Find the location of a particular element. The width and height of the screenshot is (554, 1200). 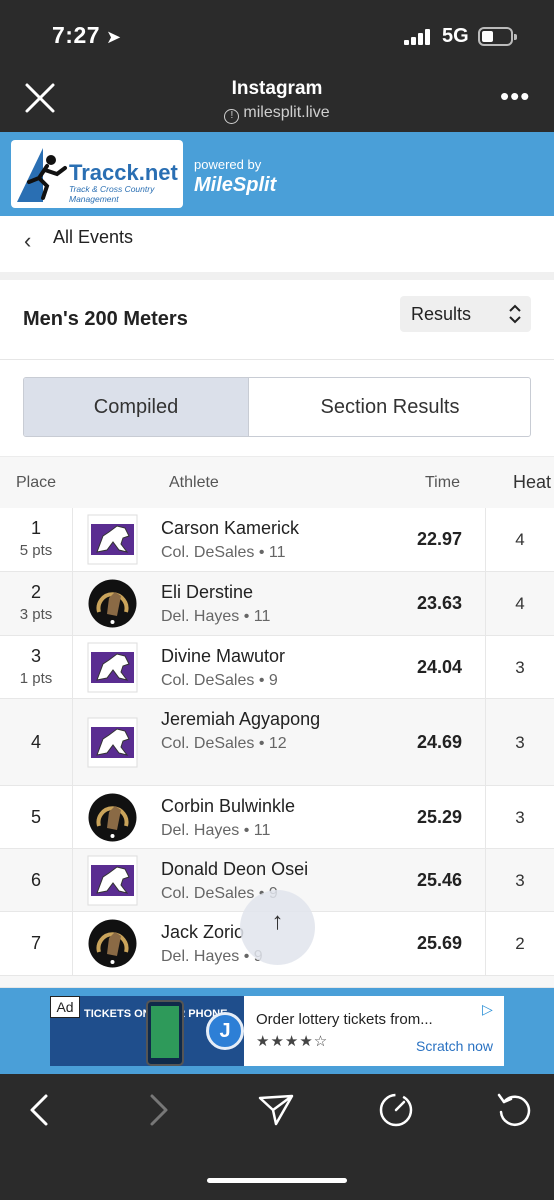

result-time: 25.69 is located at coordinates (439, 943).